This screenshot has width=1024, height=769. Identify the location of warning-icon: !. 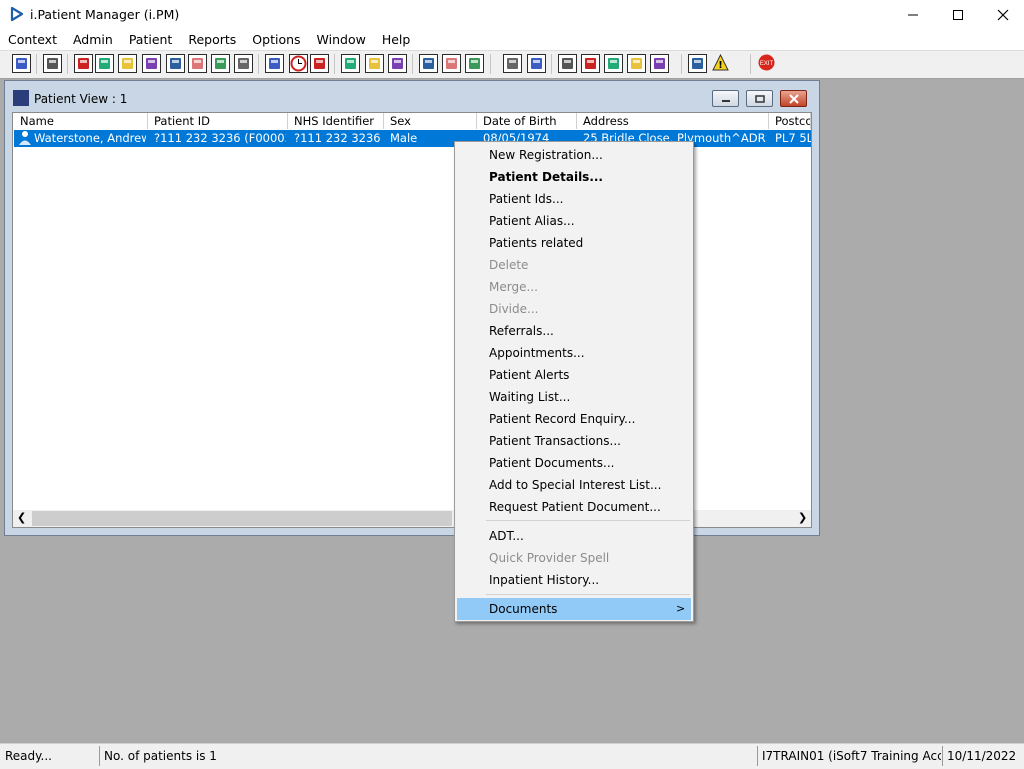
(720, 62).